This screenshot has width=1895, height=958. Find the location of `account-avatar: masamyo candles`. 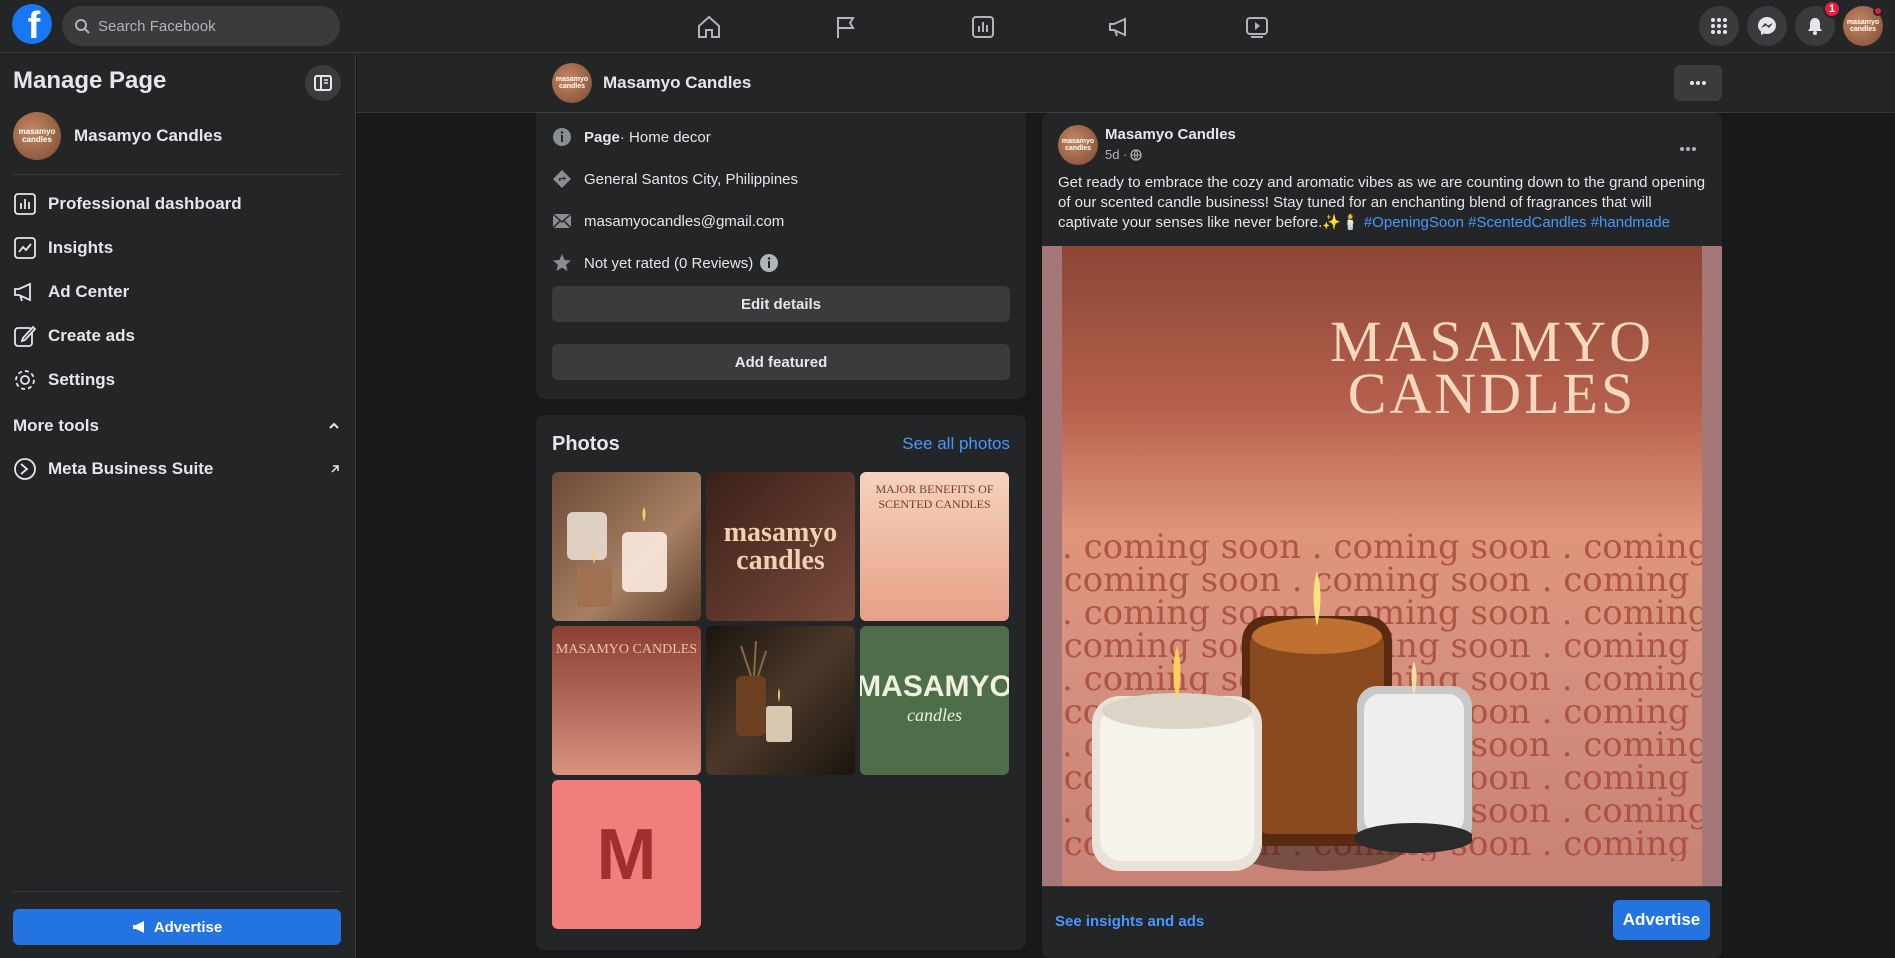

account-avatar: masamyo candles is located at coordinates (1863, 26).